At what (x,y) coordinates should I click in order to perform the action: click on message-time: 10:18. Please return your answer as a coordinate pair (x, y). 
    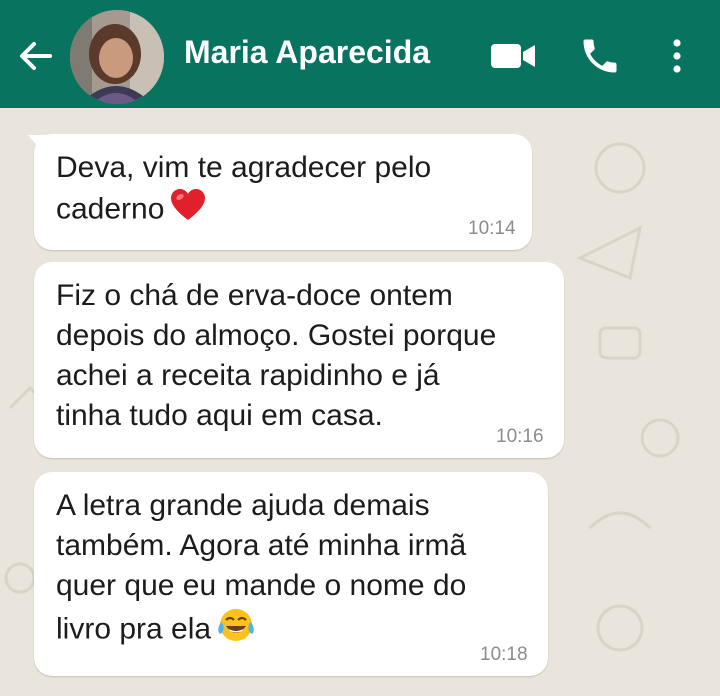
    Looking at the image, I should click on (504, 654).